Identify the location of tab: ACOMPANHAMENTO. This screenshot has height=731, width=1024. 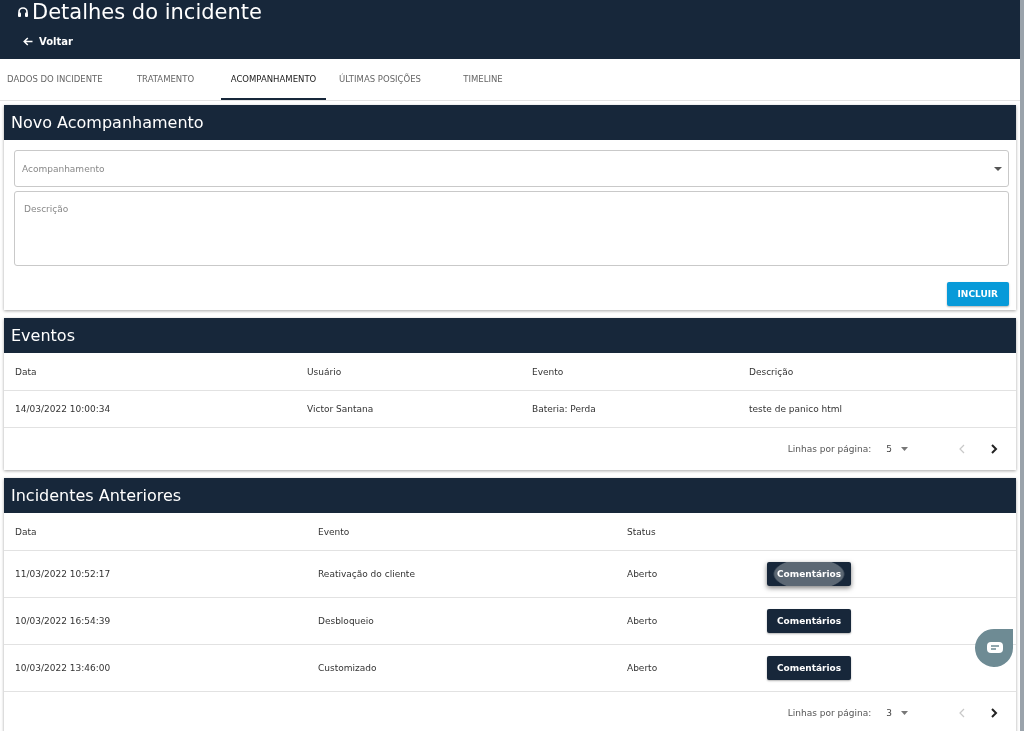
(273, 79).